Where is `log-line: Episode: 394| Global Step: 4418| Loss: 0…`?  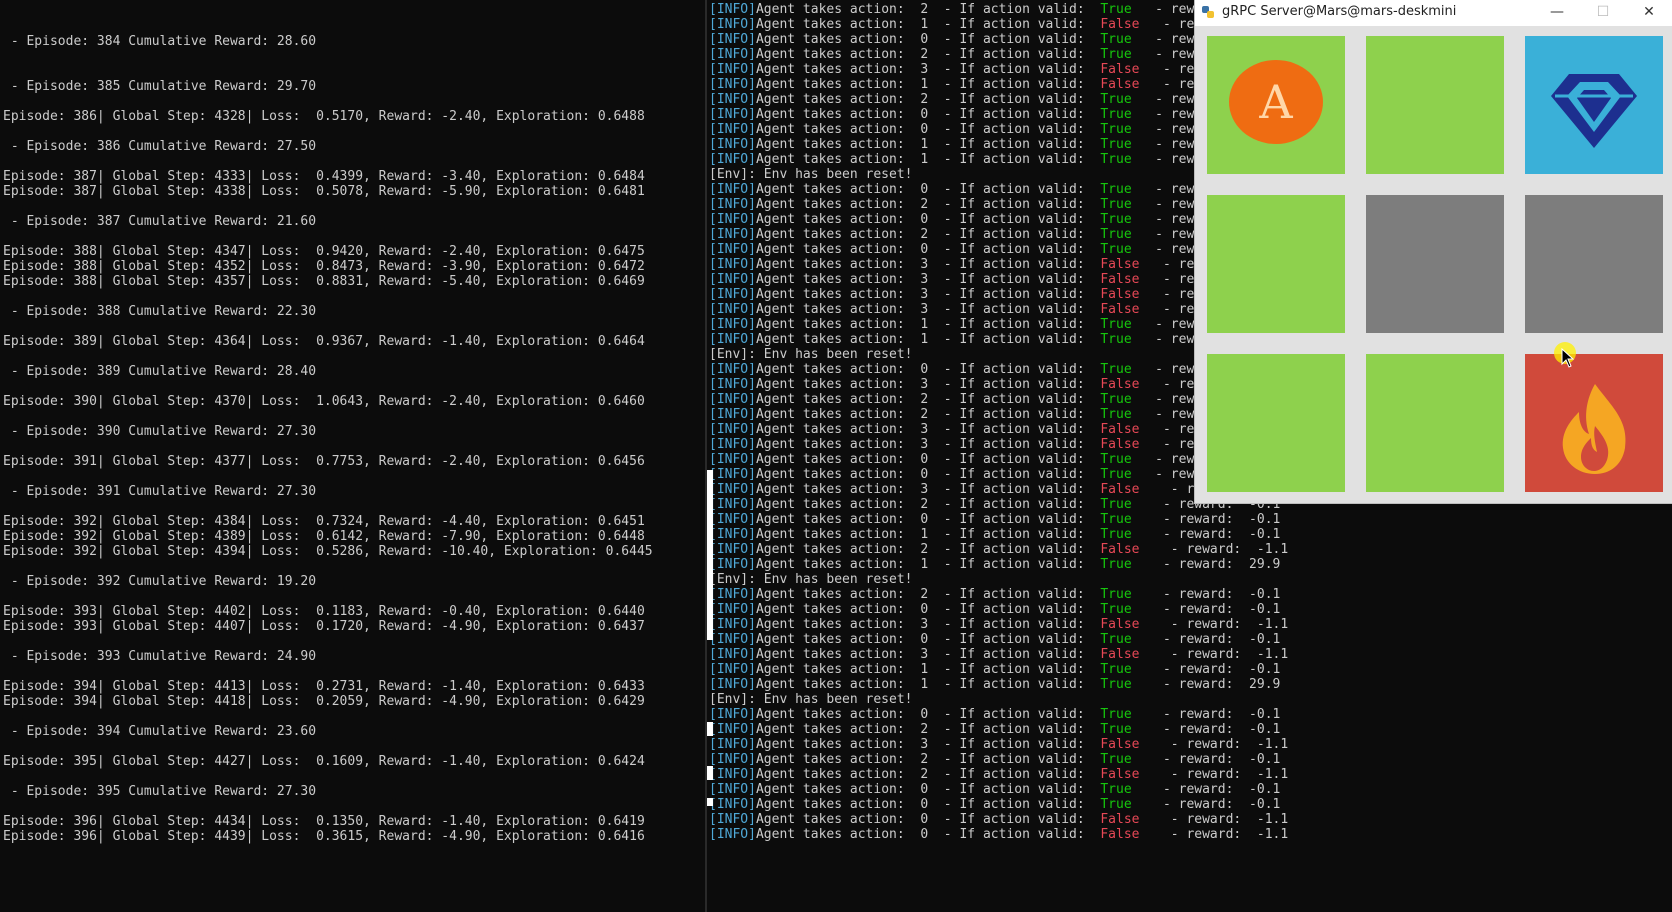
log-line: Episode: 394| Global Step: 4418| Loss: 0… is located at coordinates (324, 701).